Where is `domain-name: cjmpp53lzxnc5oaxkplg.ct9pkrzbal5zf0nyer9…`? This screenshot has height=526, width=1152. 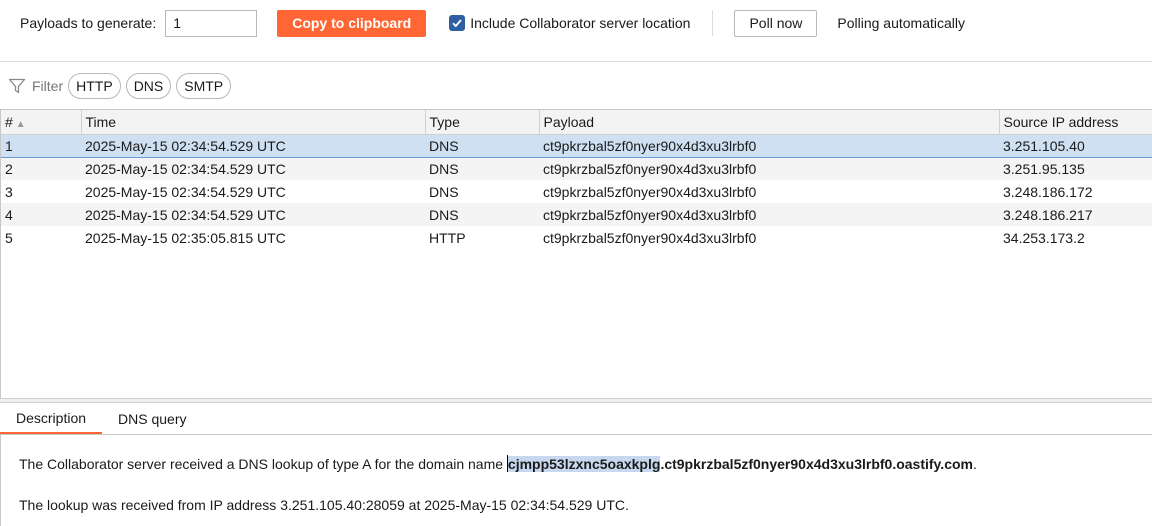
domain-name: cjmpp53lzxnc5oaxkplg.ct9pkrzbal5zf0nyer9… is located at coordinates (739, 463).